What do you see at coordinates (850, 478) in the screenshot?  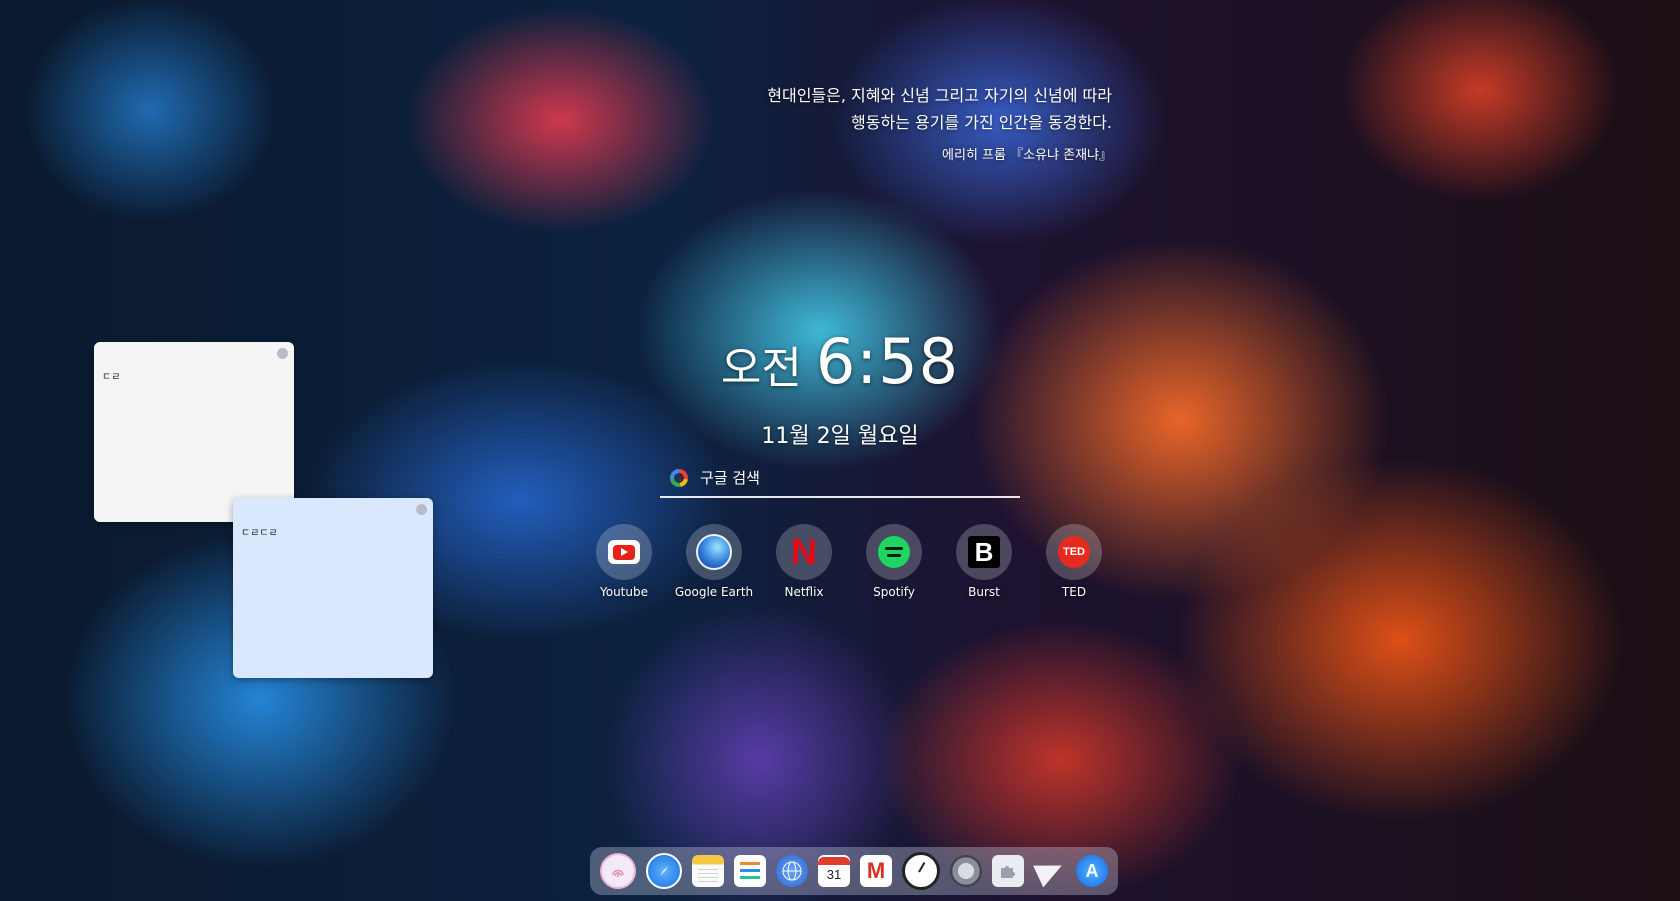 I see `search-input` at bounding box center [850, 478].